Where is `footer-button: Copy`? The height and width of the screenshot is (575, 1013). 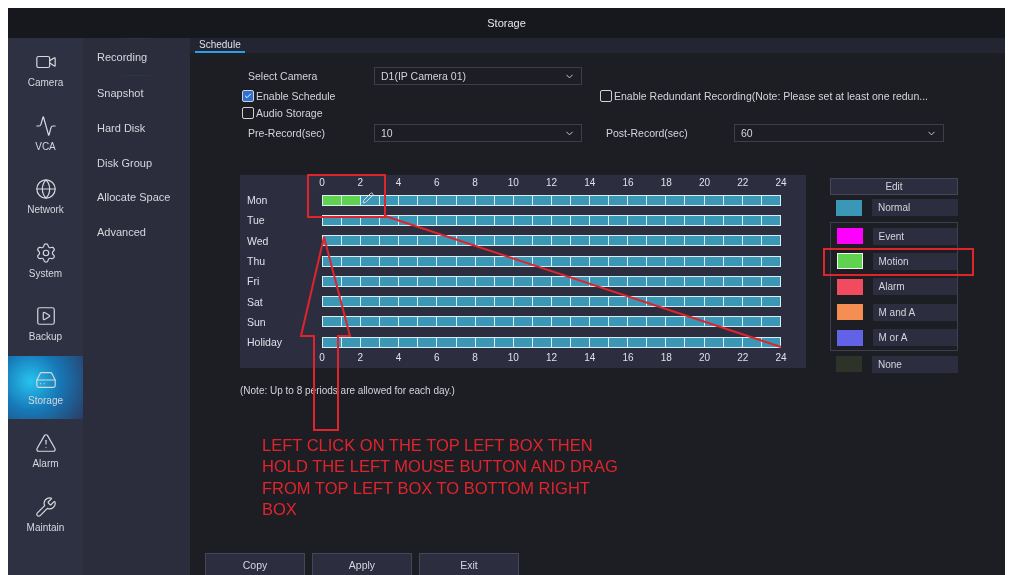 footer-button: Copy is located at coordinates (255, 564).